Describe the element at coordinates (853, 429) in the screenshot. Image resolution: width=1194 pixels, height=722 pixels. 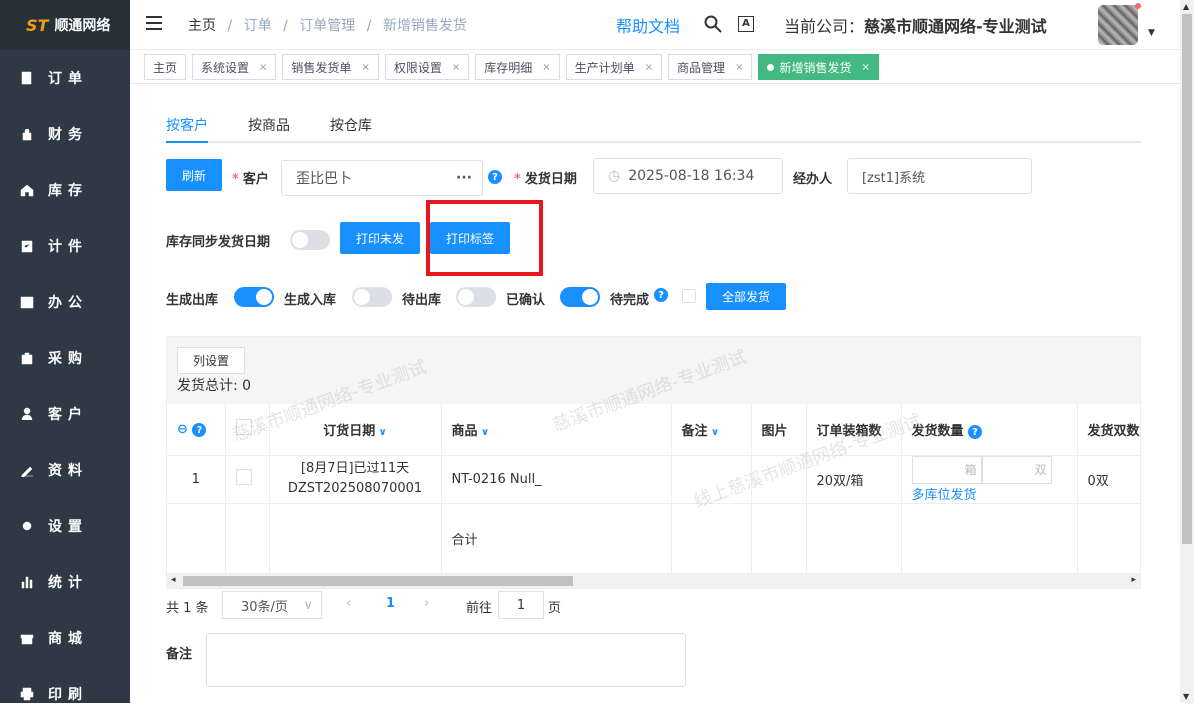
I see `column-box-count: 订单装箱数` at that location.